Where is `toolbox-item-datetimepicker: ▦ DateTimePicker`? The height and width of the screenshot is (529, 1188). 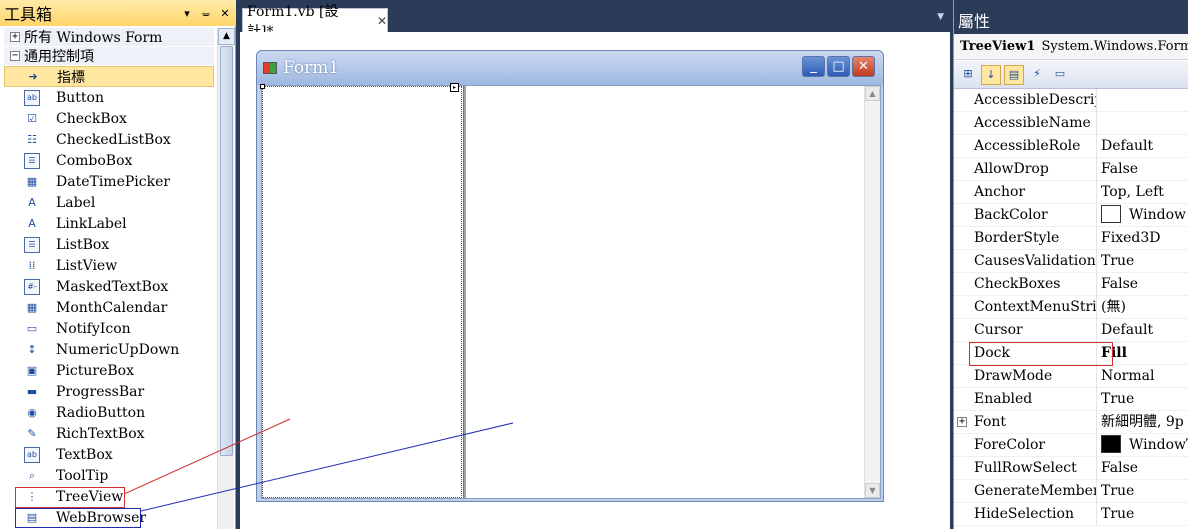 toolbox-item-datetimepicker: ▦ DateTimePicker is located at coordinates (109, 181).